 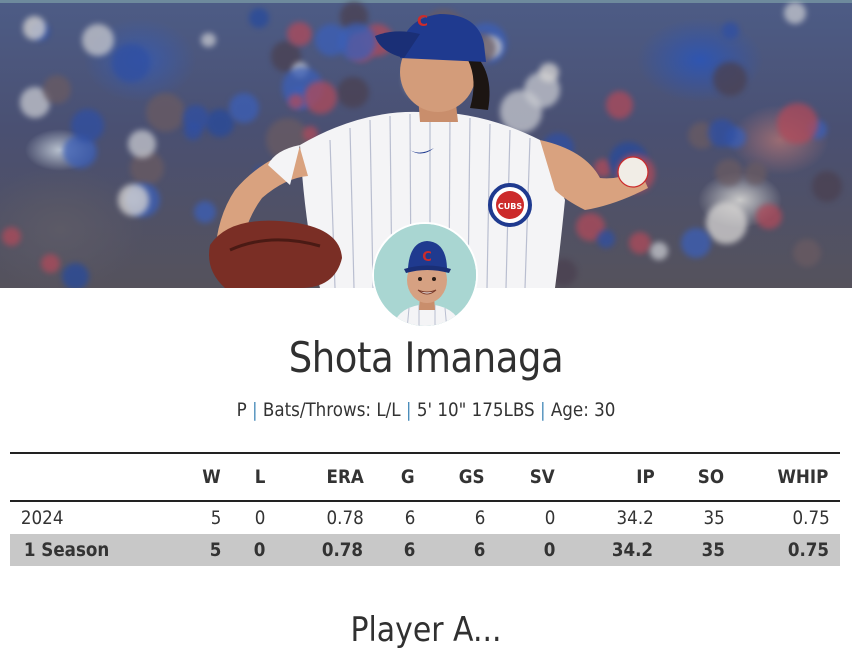 What do you see at coordinates (260, 477) in the screenshot?
I see `stats-header-cell: L` at bounding box center [260, 477].